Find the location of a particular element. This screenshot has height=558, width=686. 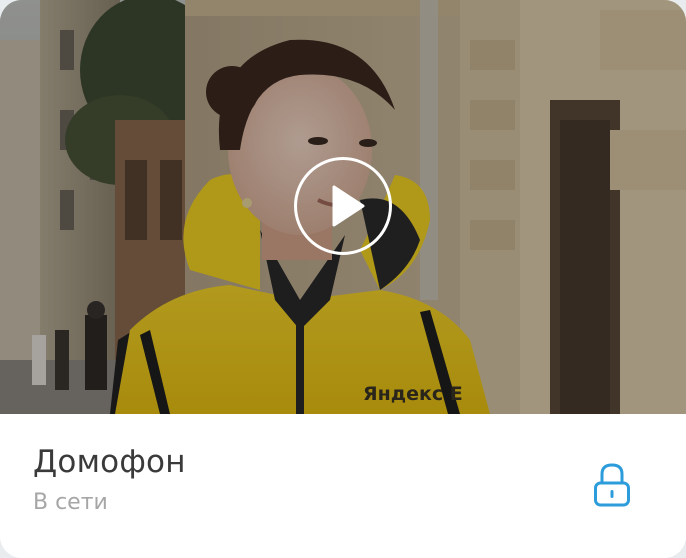

lock-icon is located at coordinates (612, 485).